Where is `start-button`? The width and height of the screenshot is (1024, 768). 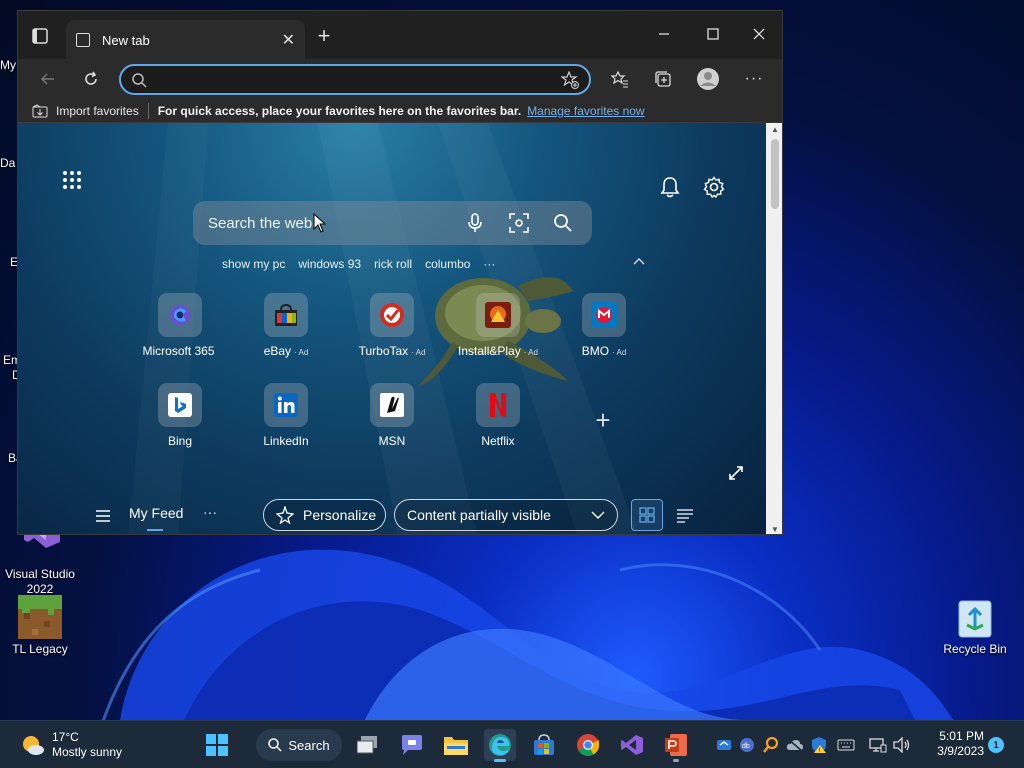
start-button is located at coordinates (217, 745).